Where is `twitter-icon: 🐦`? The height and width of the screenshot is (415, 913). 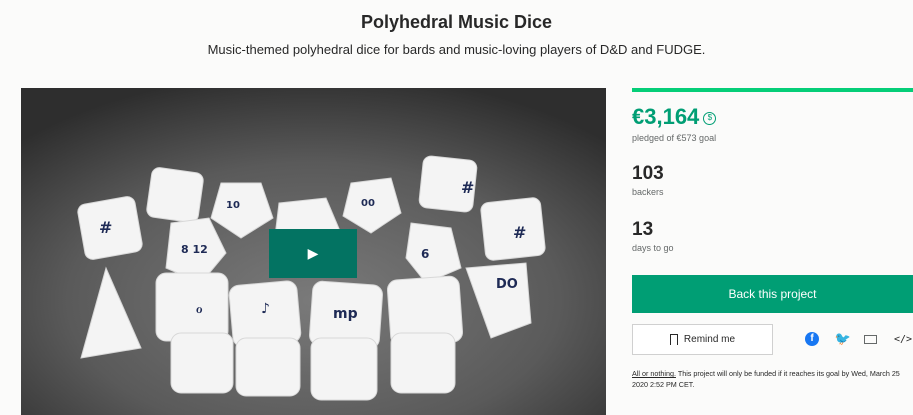 twitter-icon: 🐦 is located at coordinates (843, 338).